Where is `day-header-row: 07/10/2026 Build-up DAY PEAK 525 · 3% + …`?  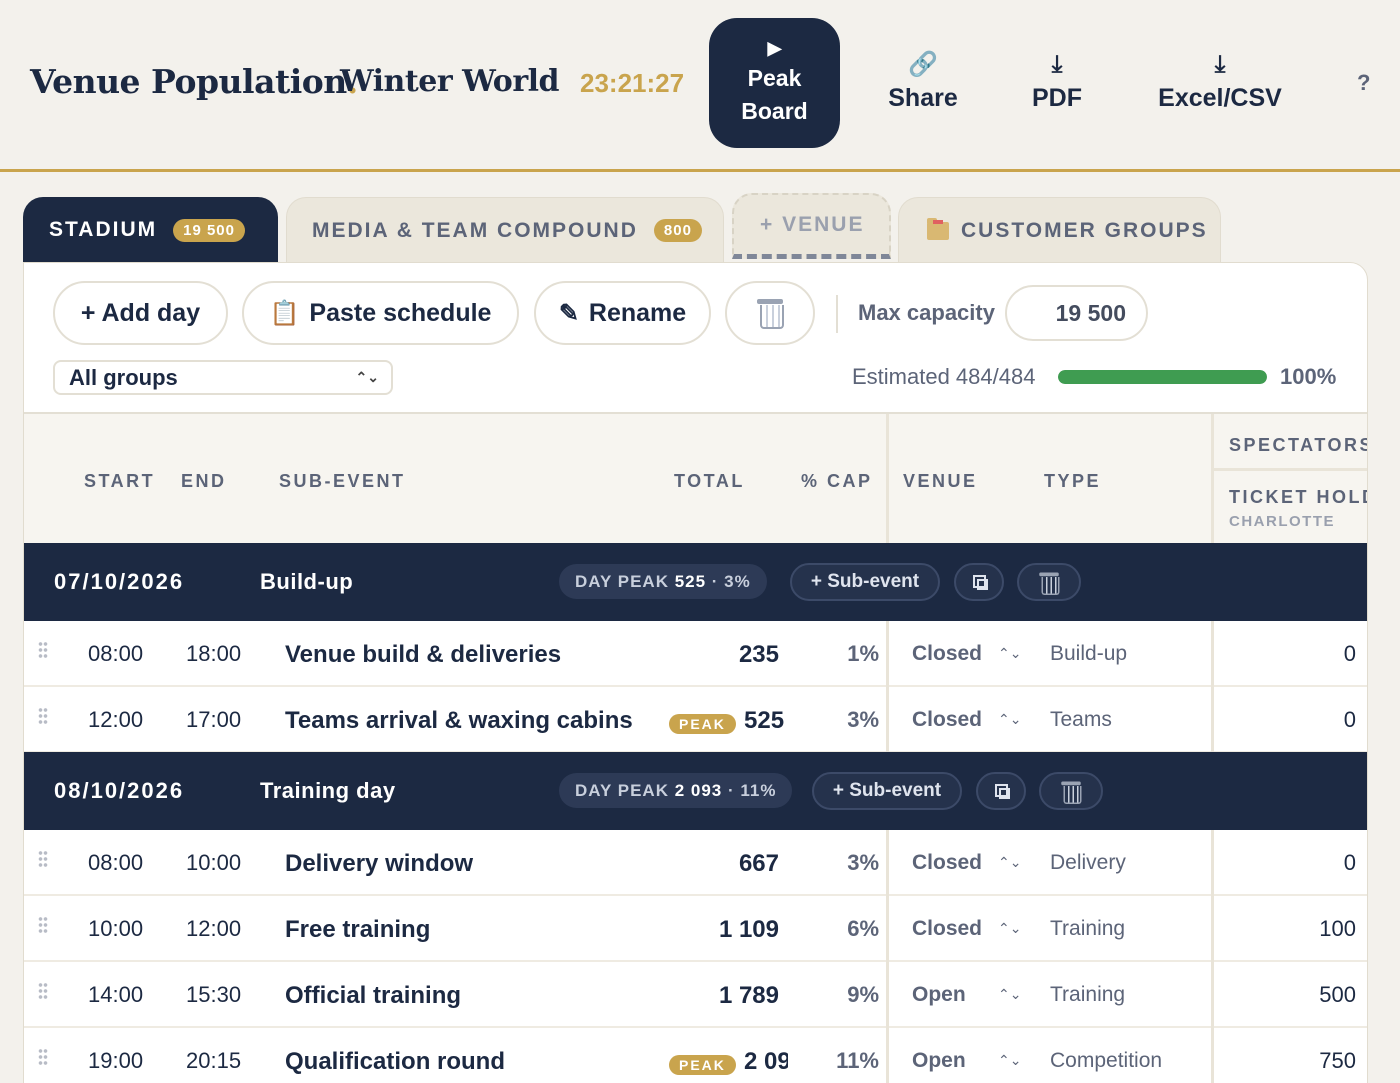
day-header-row: 07/10/2026 Build-up DAY PEAK 525 · 3% + … is located at coordinates (695, 582).